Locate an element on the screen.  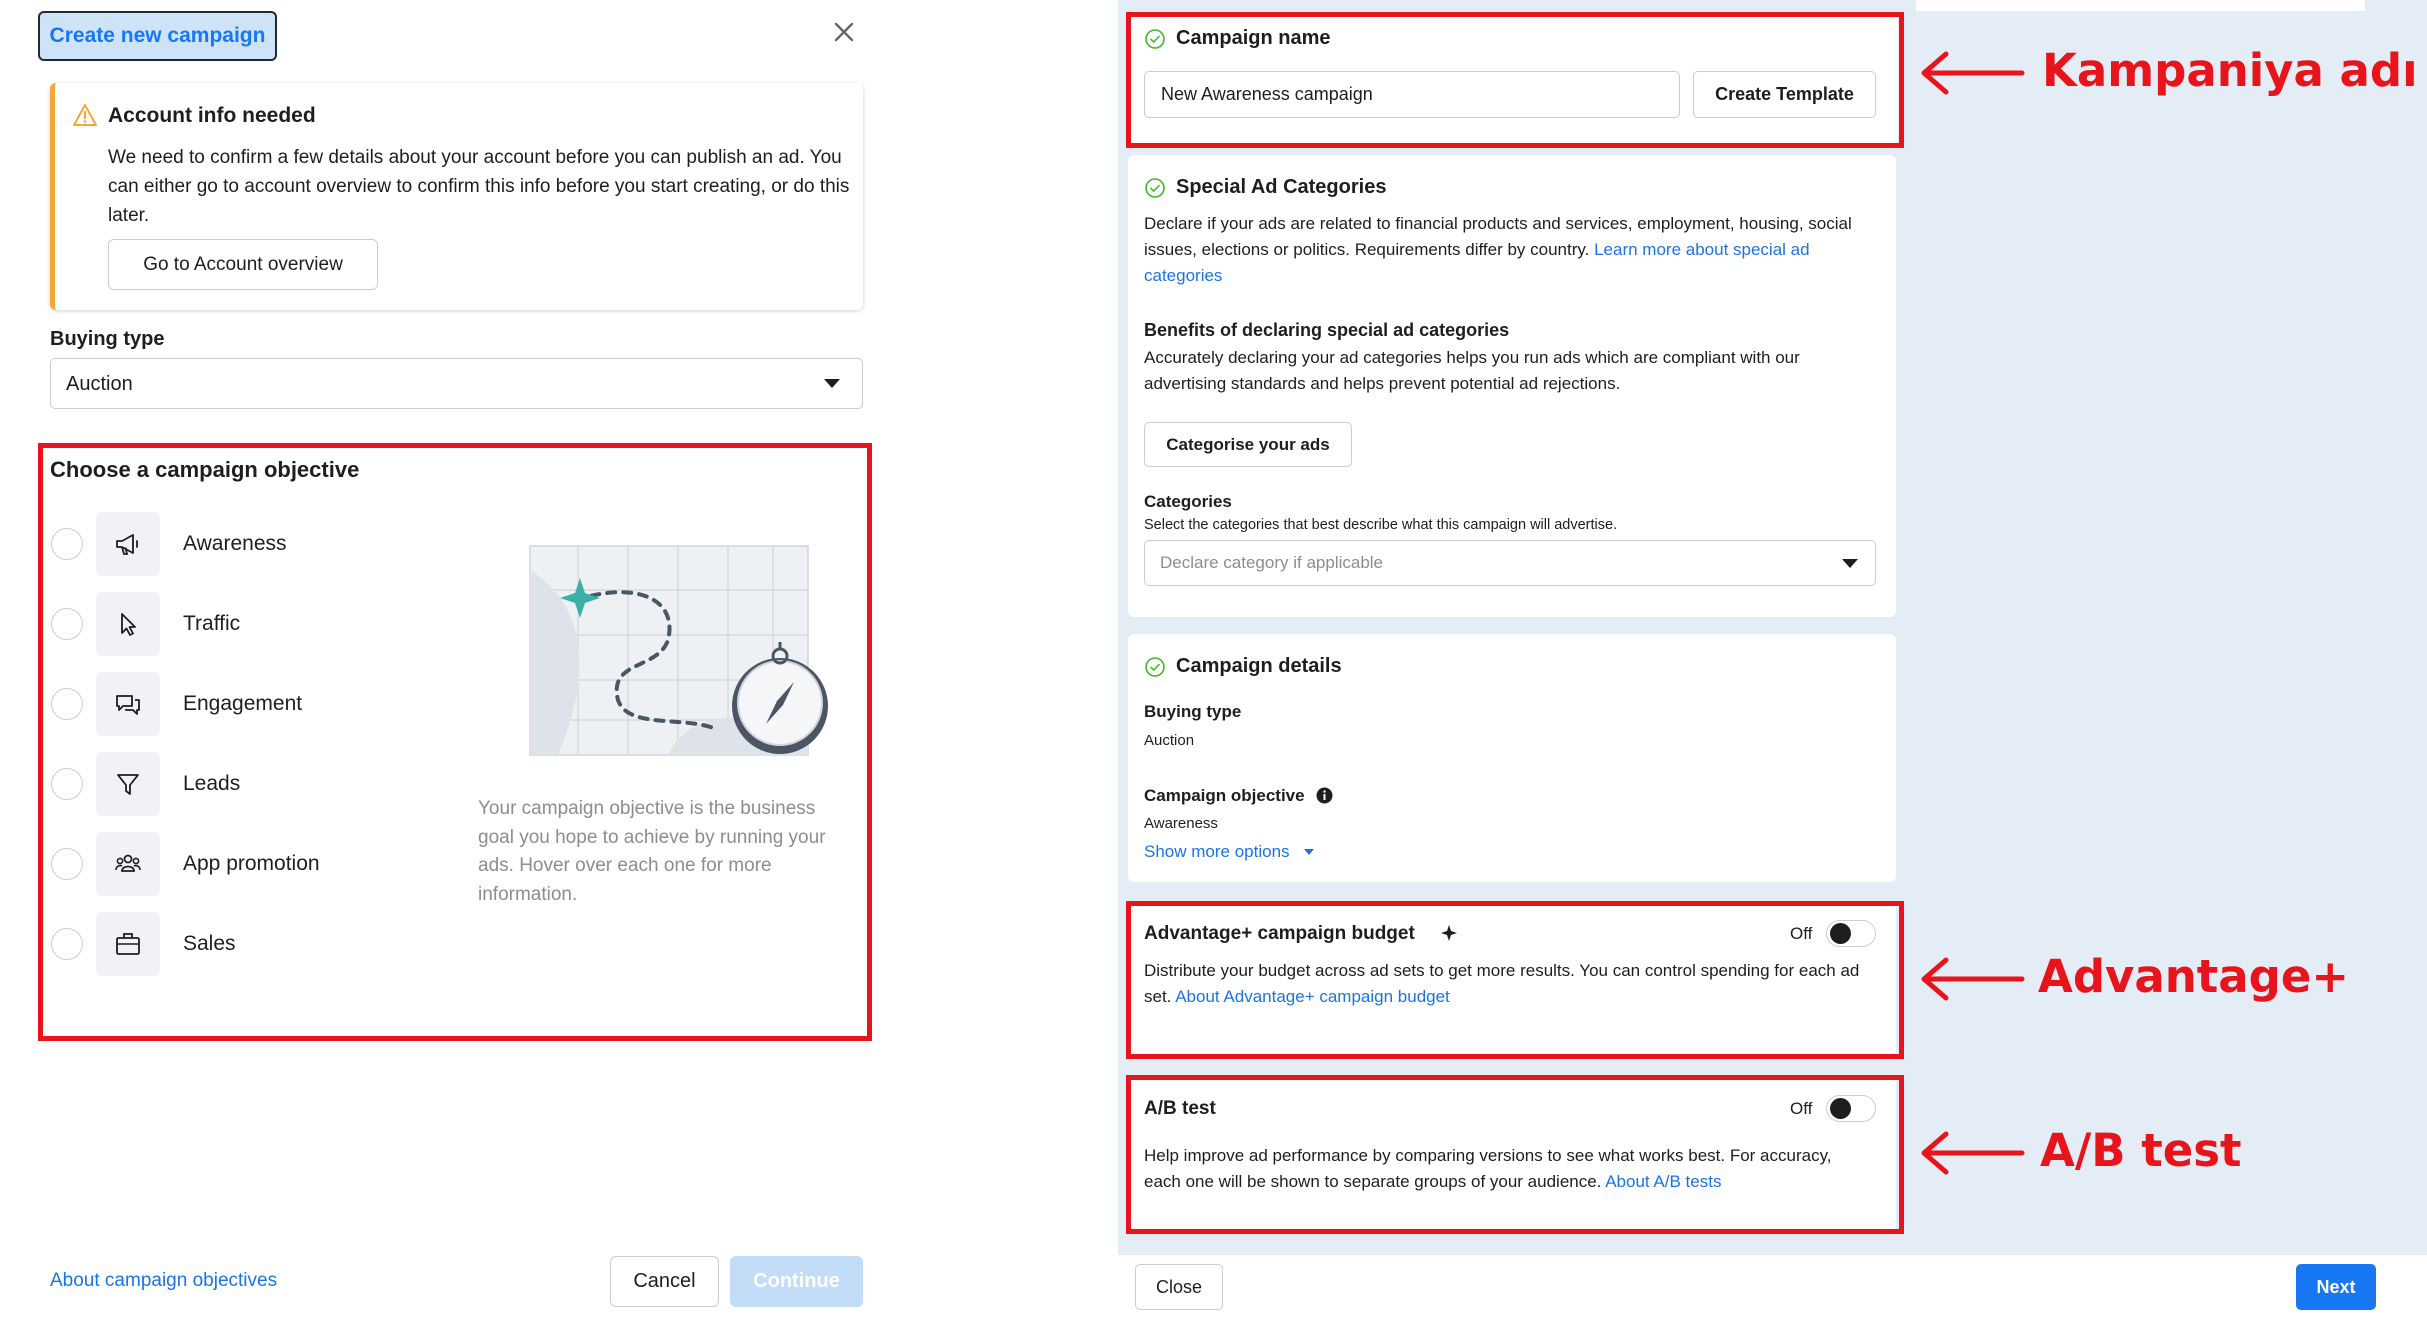
objective-label-sales: Sales is located at coordinates (209, 944).